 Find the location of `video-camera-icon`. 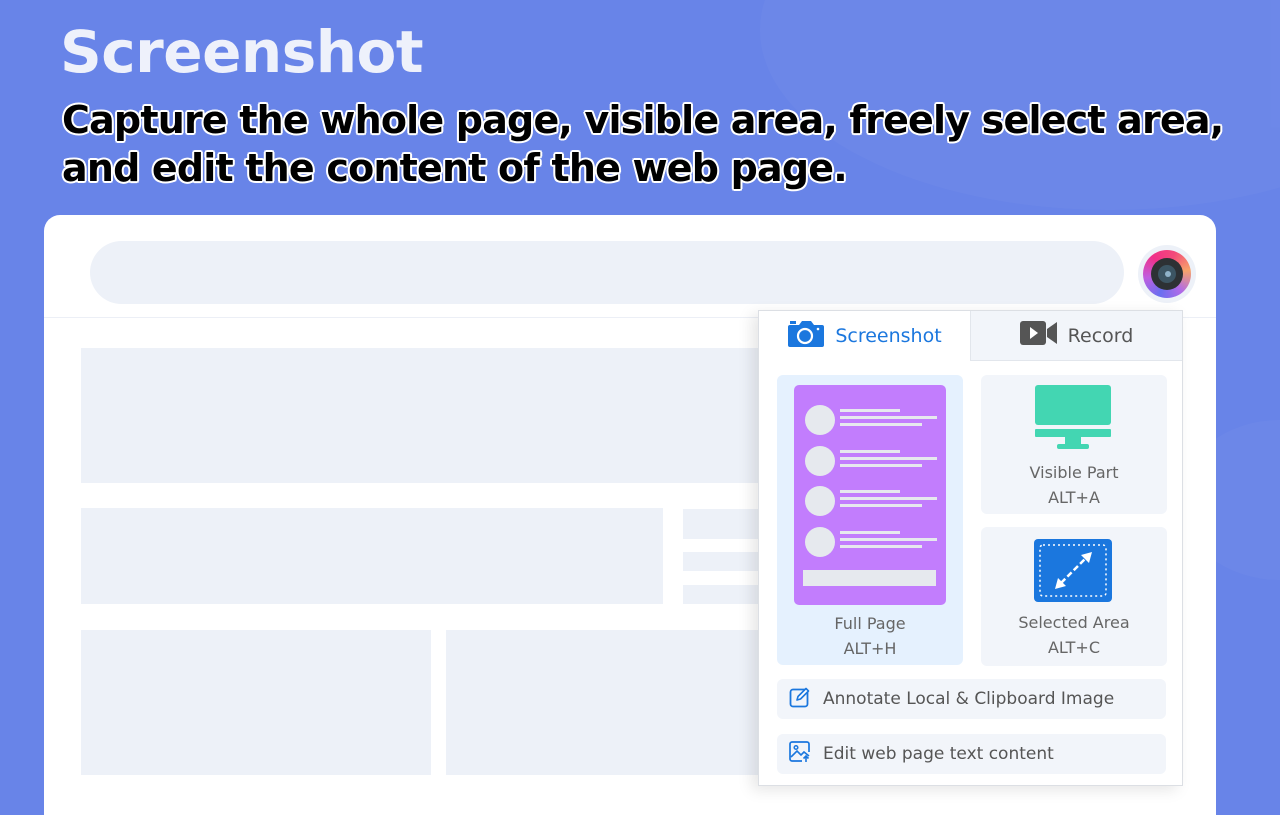

video-camera-icon is located at coordinates (1038, 335).